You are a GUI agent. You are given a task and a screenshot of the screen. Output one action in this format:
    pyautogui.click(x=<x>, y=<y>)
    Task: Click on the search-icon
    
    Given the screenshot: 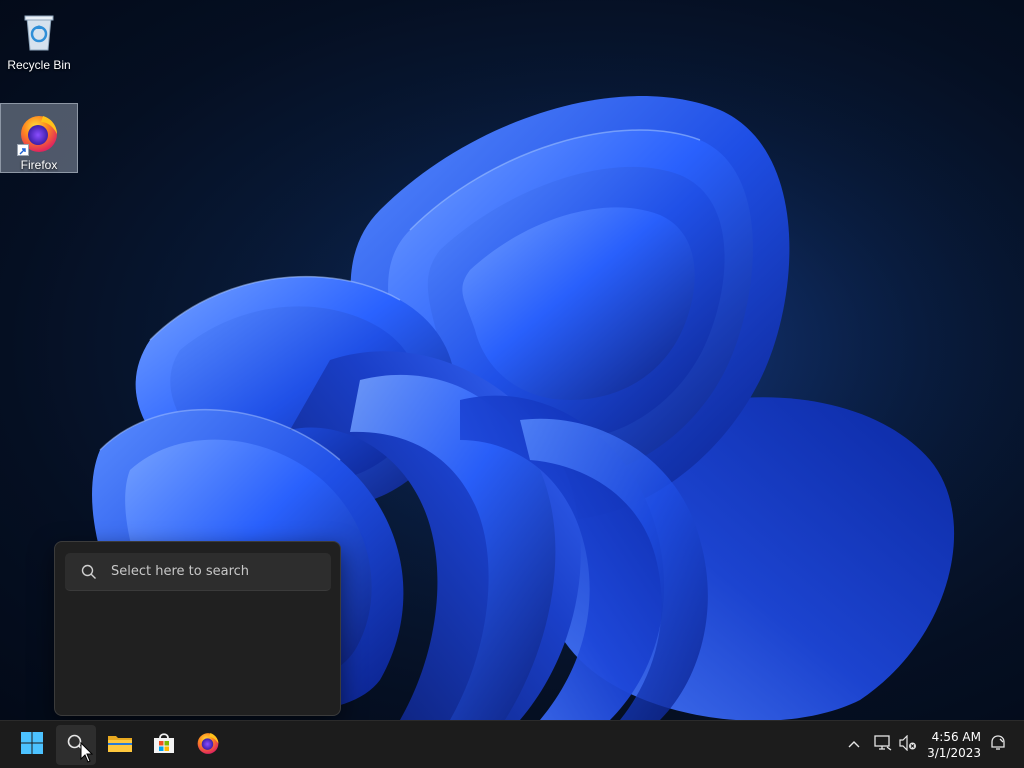 What is the action you would take?
    pyautogui.click(x=89, y=572)
    